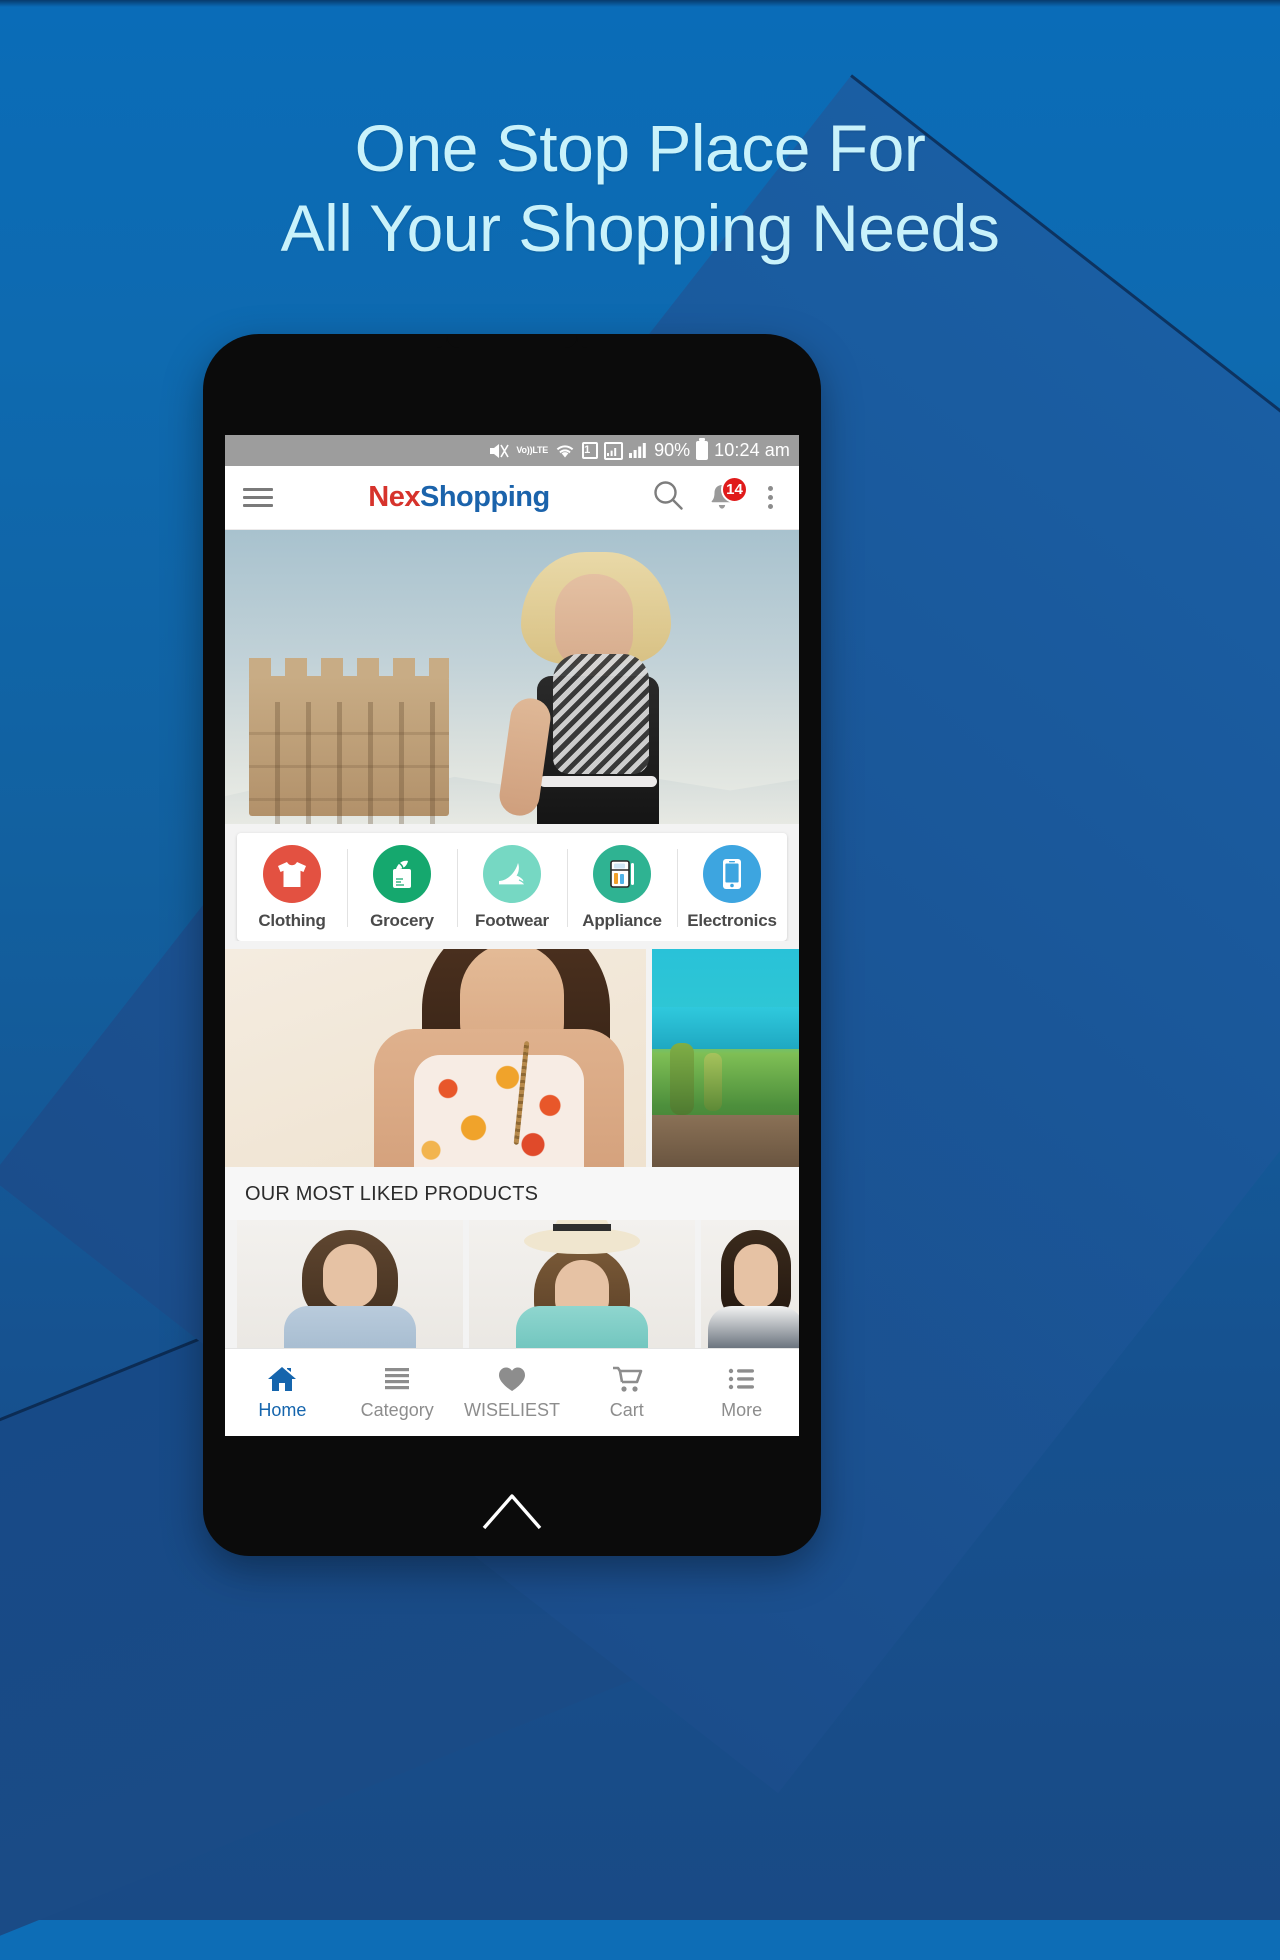  What do you see at coordinates (734, 489) in the screenshot?
I see `notifications-badge: 14` at bounding box center [734, 489].